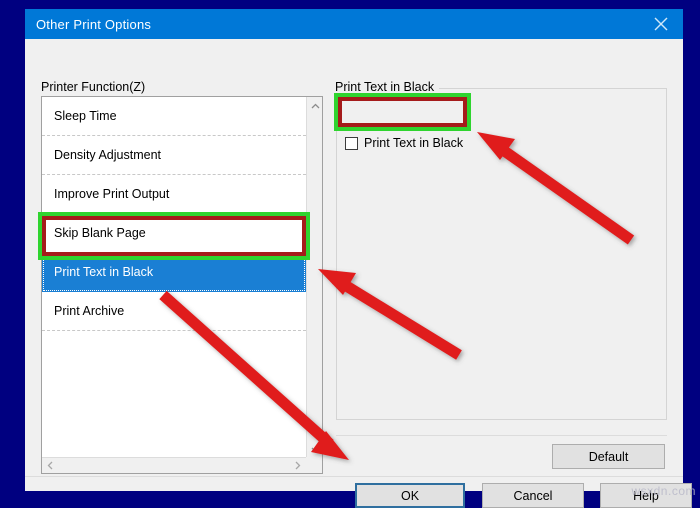 The height and width of the screenshot is (508, 700). I want to click on default-button: Default, so click(608, 456).